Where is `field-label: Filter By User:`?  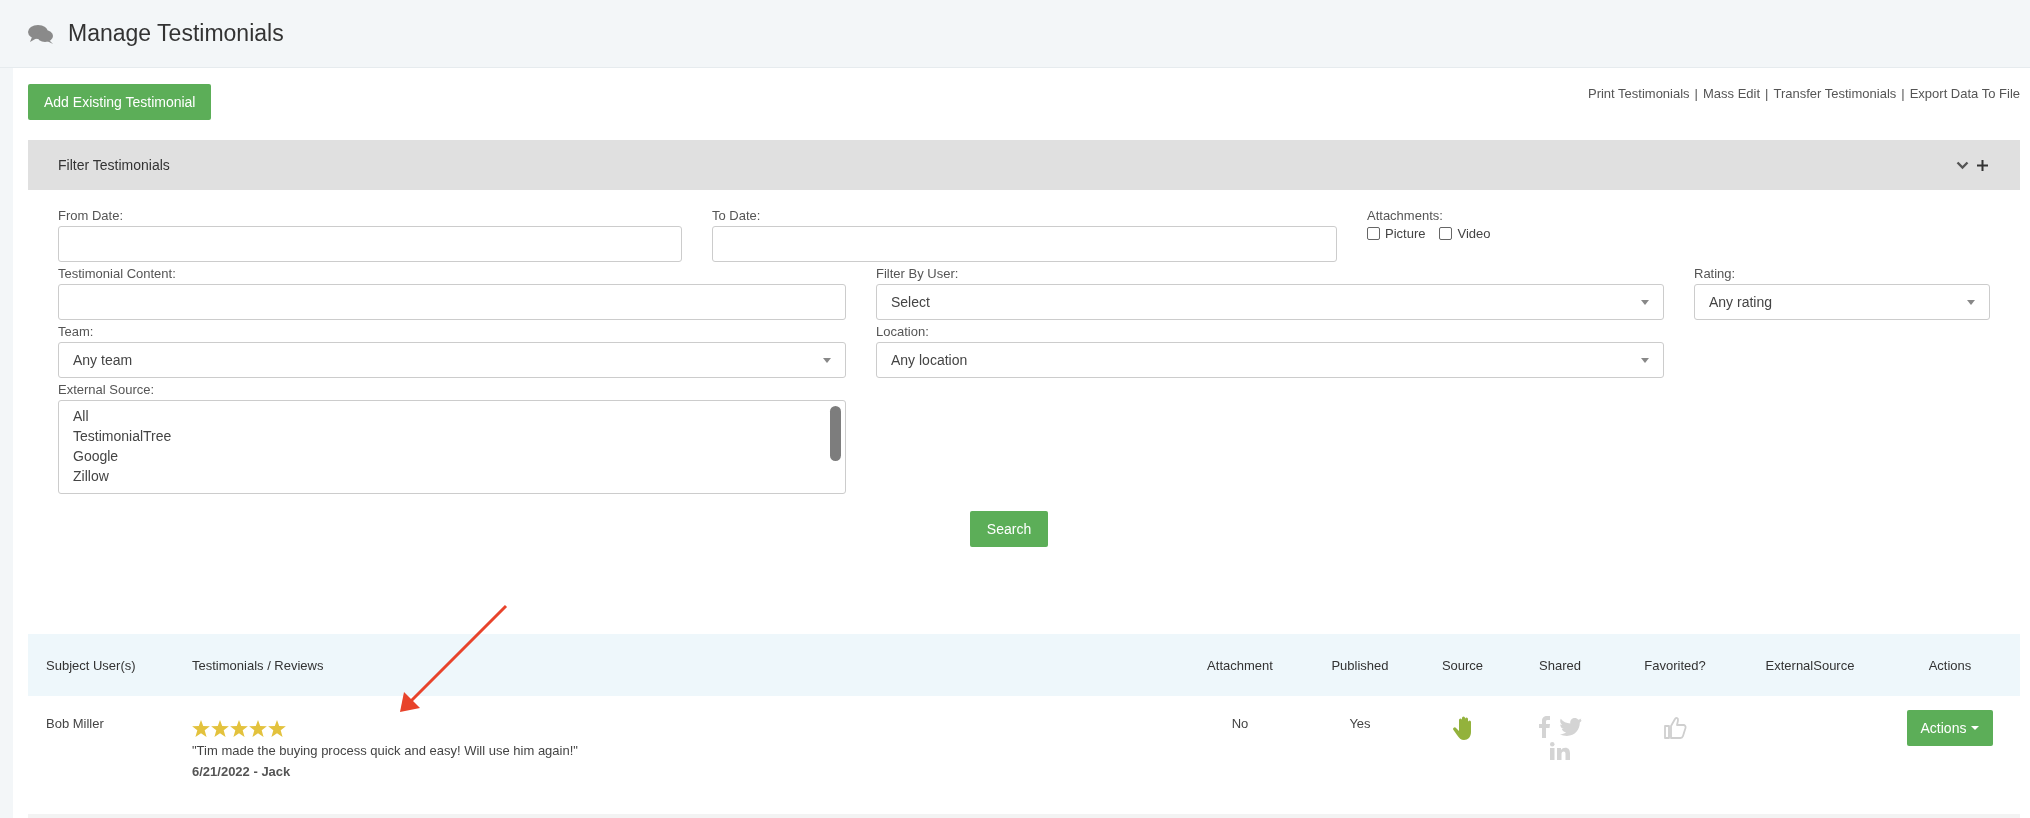 field-label: Filter By User: is located at coordinates (918, 274).